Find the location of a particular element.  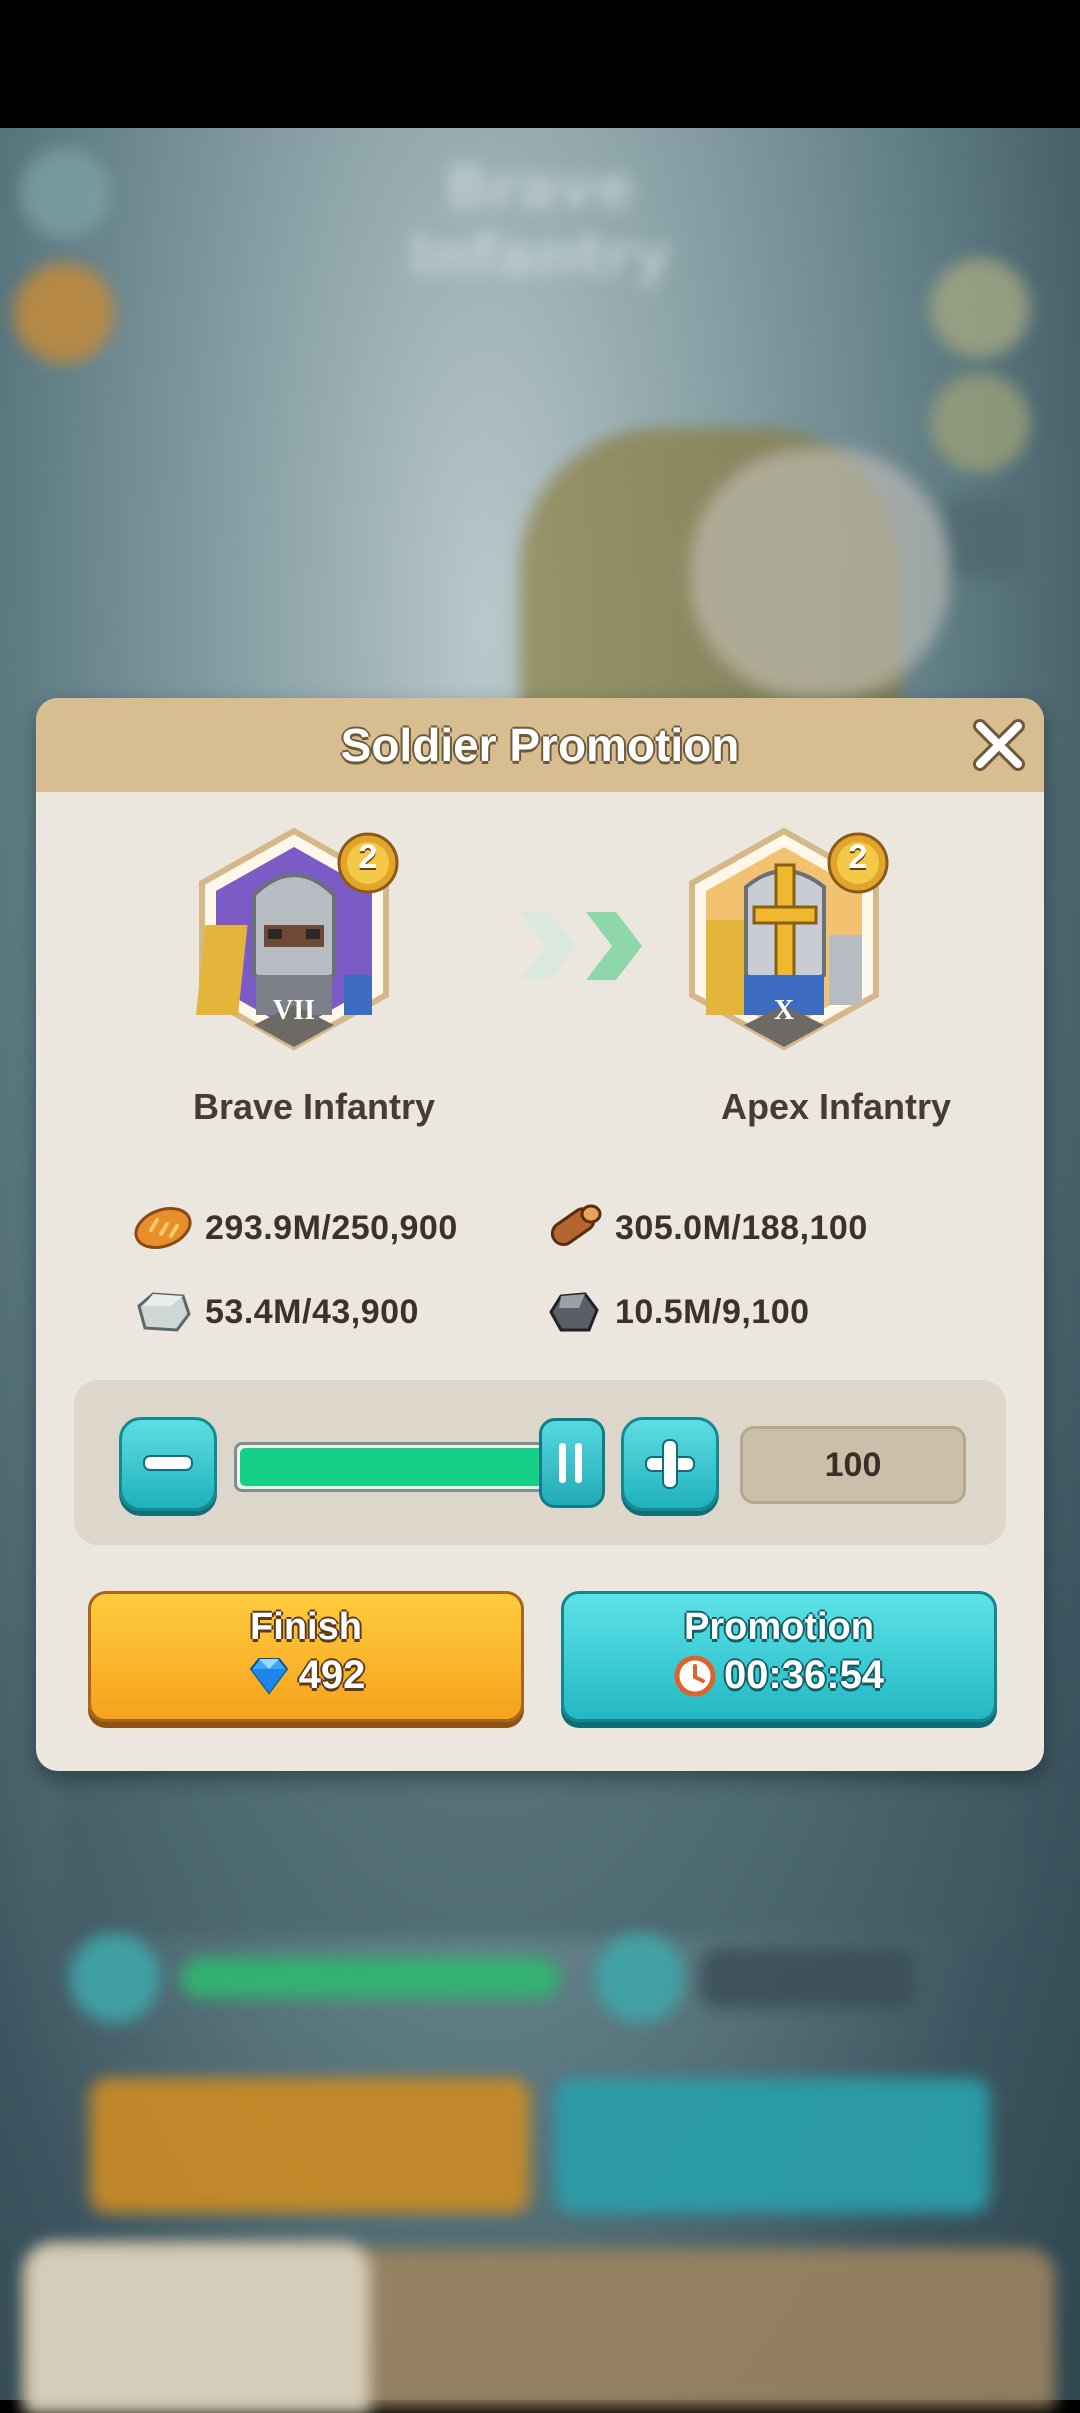

background-slider-blurred is located at coordinates (370, 1978).